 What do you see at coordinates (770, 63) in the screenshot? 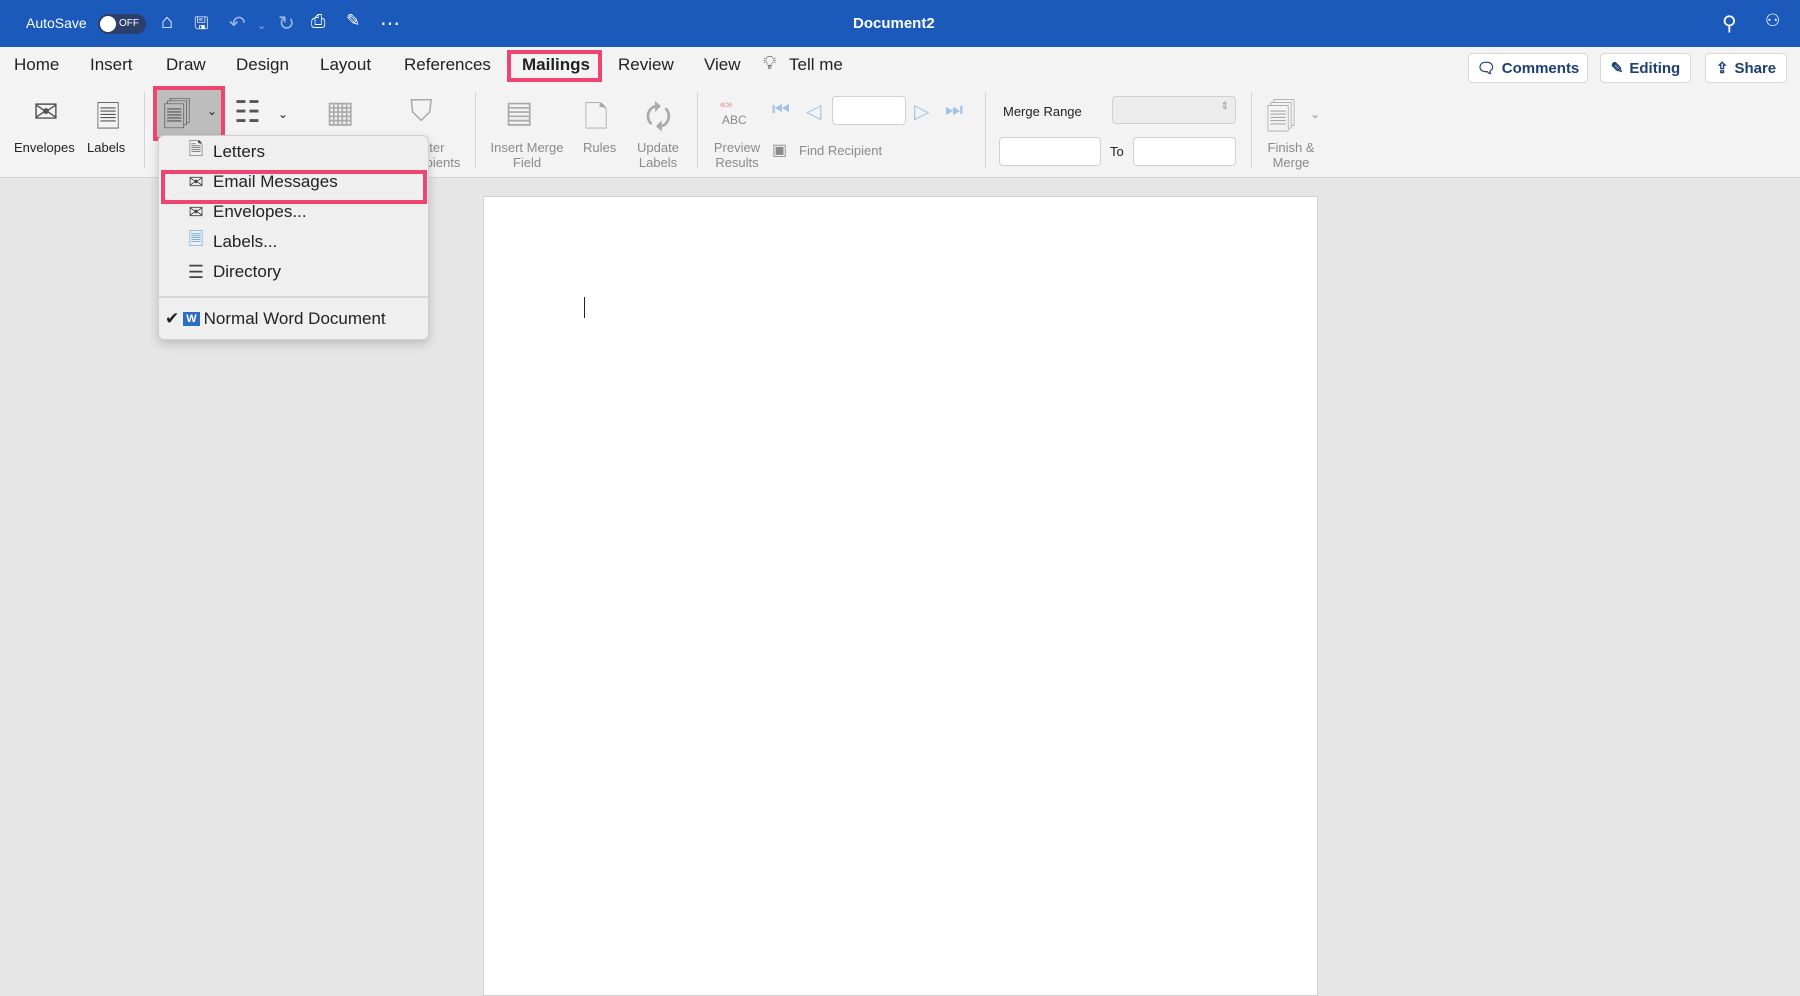
I see `lightbulb-icon: 💡︎` at bounding box center [770, 63].